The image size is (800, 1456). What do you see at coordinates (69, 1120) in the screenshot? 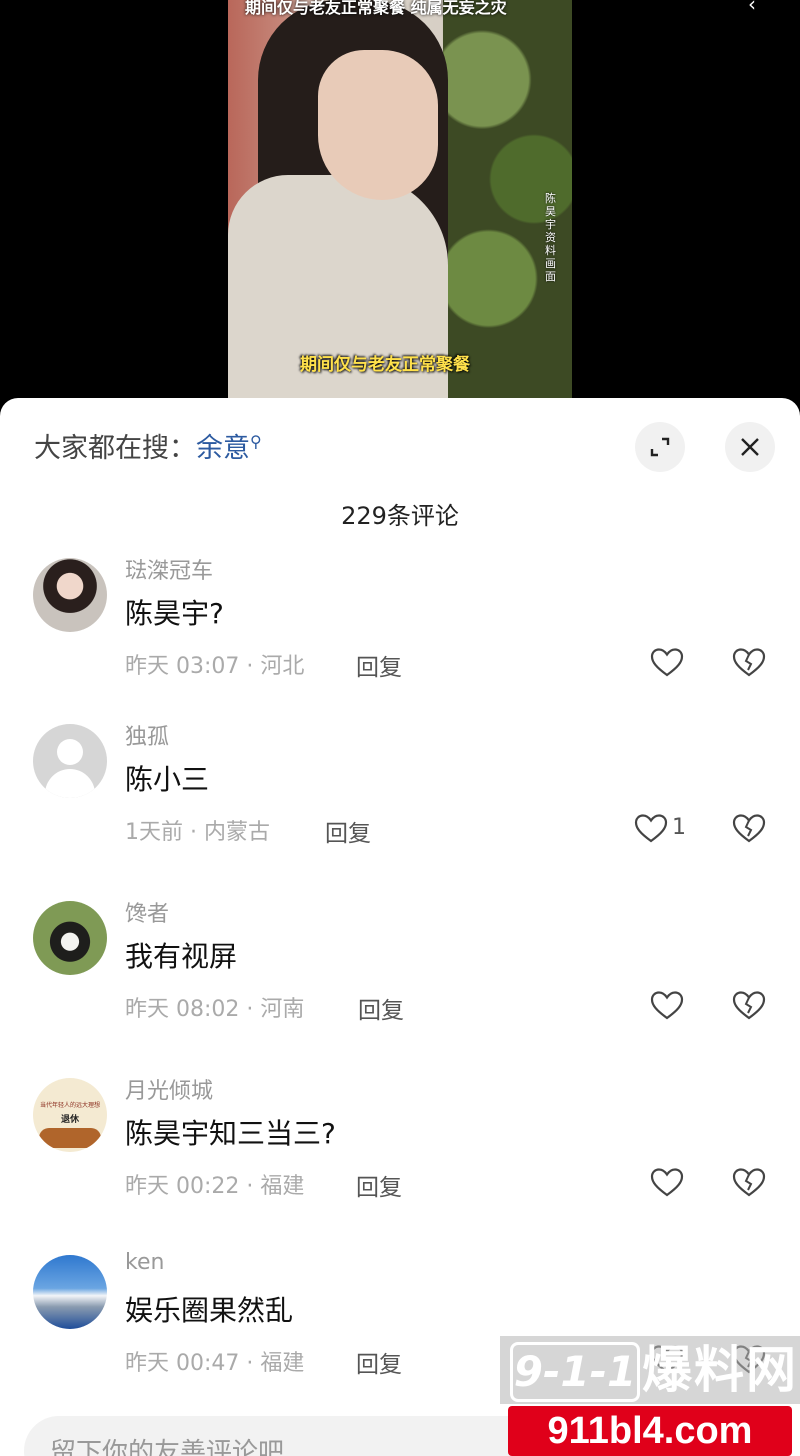
I see `avatar-title: 退休` at bounding box center [69, 1120].